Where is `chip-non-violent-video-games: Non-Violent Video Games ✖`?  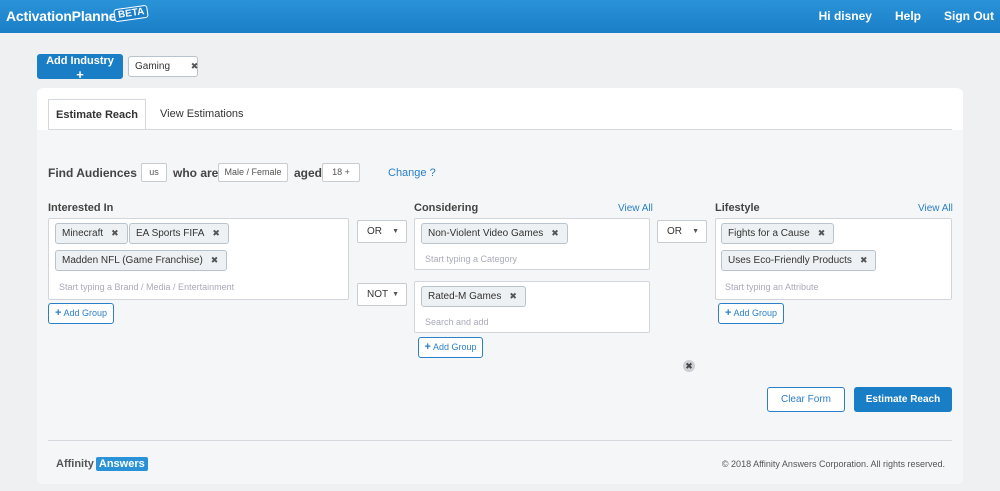
chip-non-violent-video-games: Non-Violent Video Games ✖ is located at coordinates (494, 233).